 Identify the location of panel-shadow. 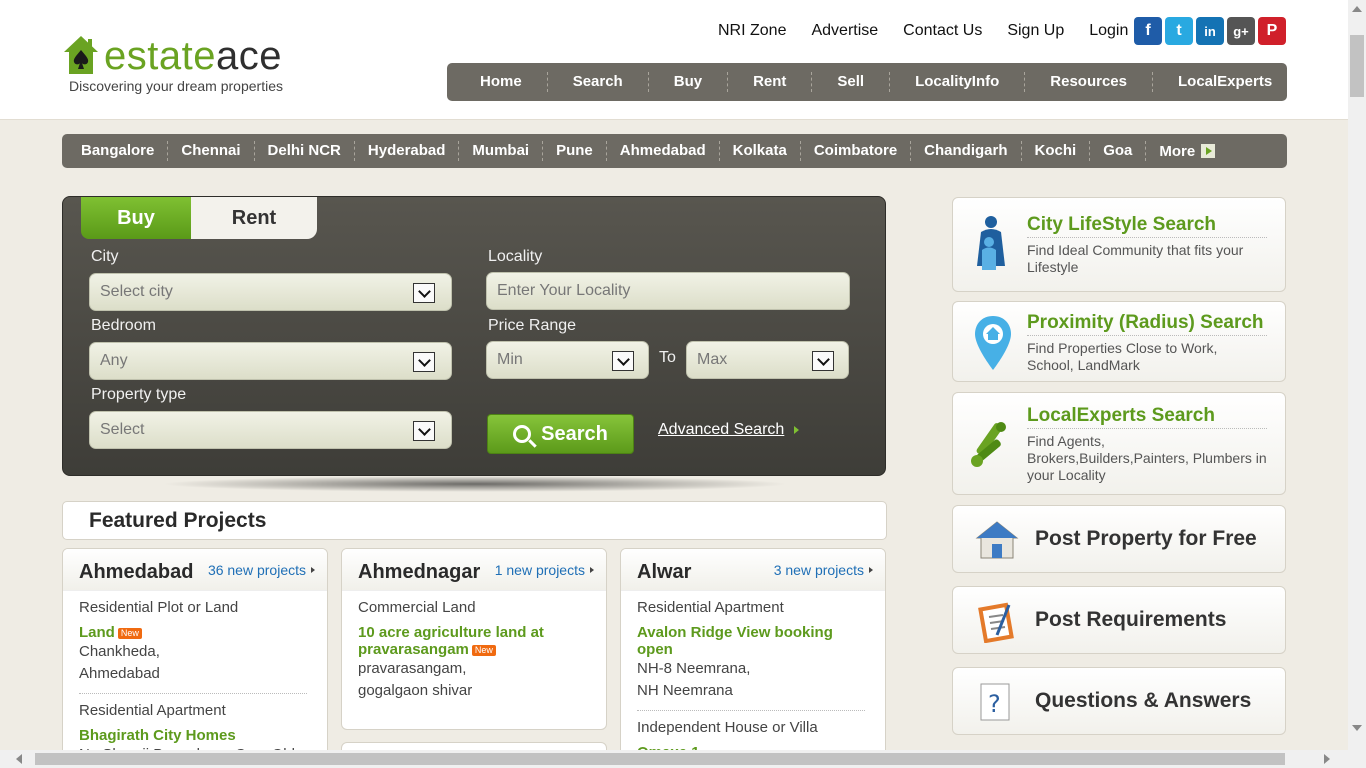
(475, 484).